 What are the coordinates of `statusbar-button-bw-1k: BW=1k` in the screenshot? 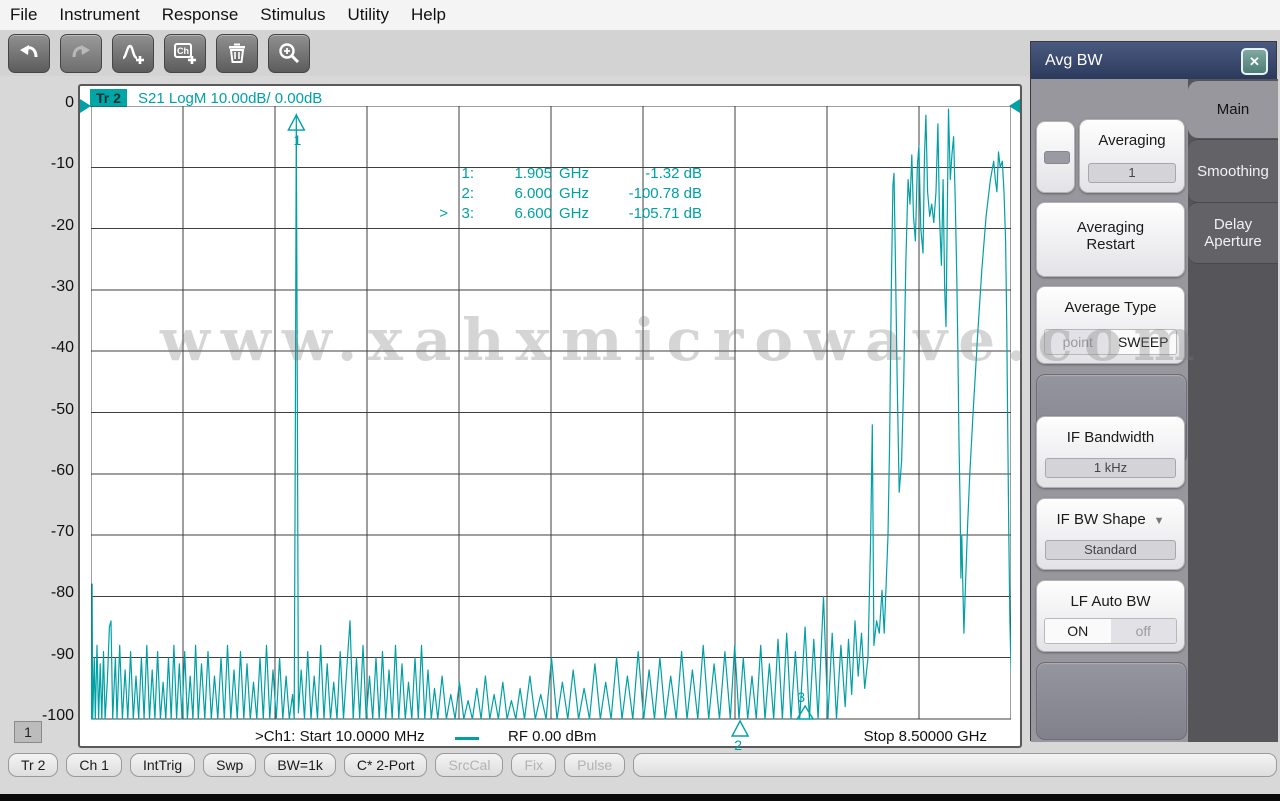 It's located at (300, 765).